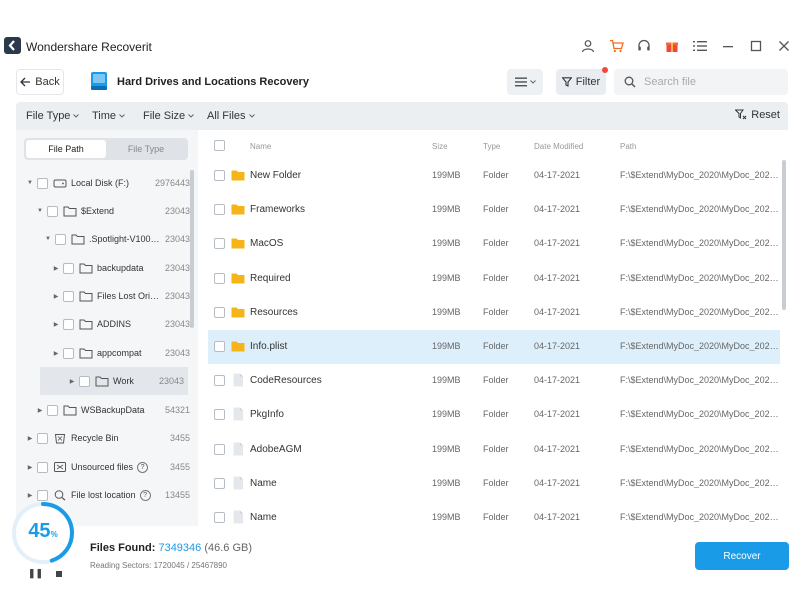  Describe the element at coordinates (108, 116) in the screenshot. I see `time-dropdown: Time` at that location.